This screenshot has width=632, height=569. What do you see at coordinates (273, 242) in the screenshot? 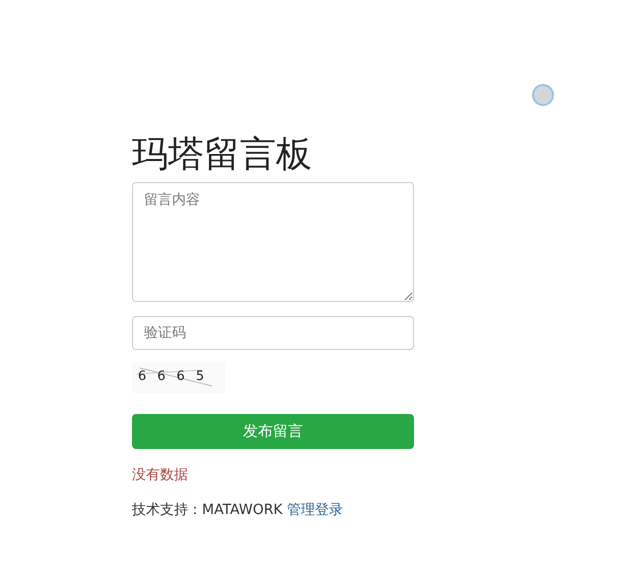
I see `message-field: 留言内容` at bounding box center [273, 242].